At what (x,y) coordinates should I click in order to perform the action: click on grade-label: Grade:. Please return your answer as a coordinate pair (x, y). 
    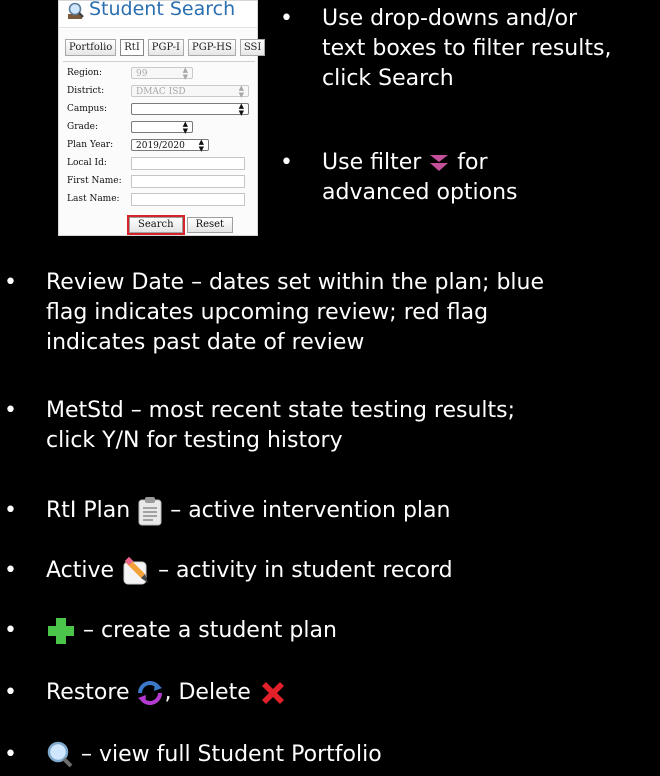
    Looking at the image, I should click on (82, 127).